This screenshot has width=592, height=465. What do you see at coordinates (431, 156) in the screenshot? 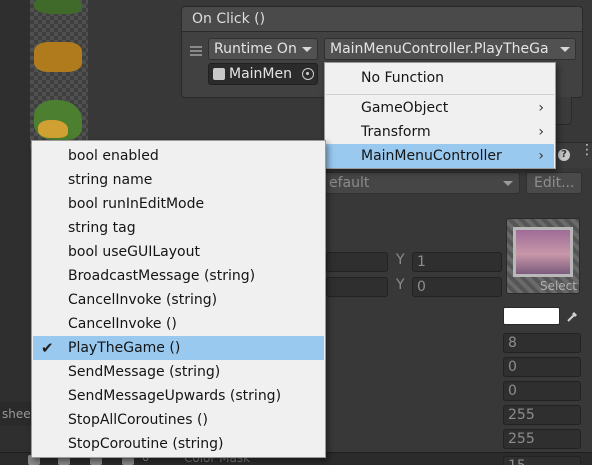
I see `menu-item-label: MainMenuController` at bounding box center [431, 156].